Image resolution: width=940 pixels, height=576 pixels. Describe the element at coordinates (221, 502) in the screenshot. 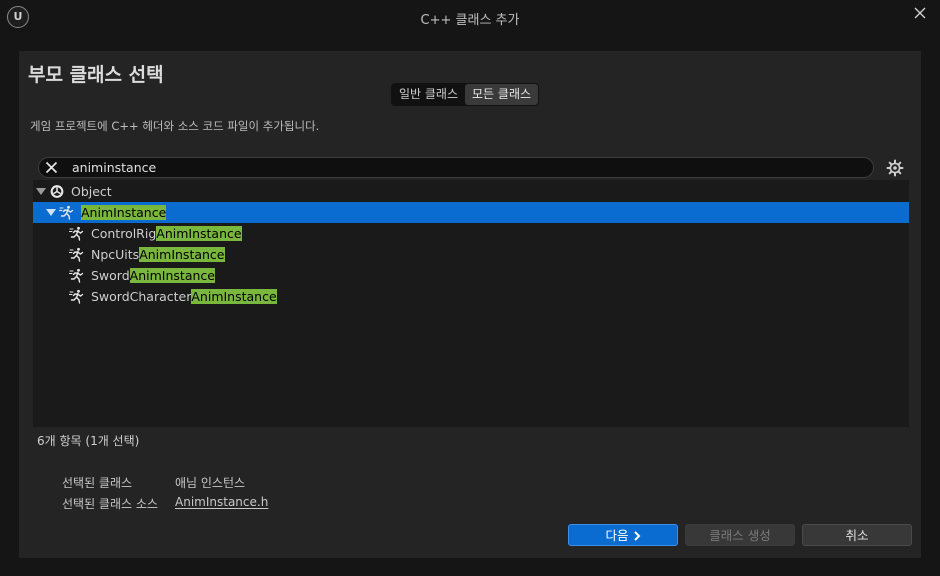

I see `selected-source-link: AnimInstance.h` at that location.